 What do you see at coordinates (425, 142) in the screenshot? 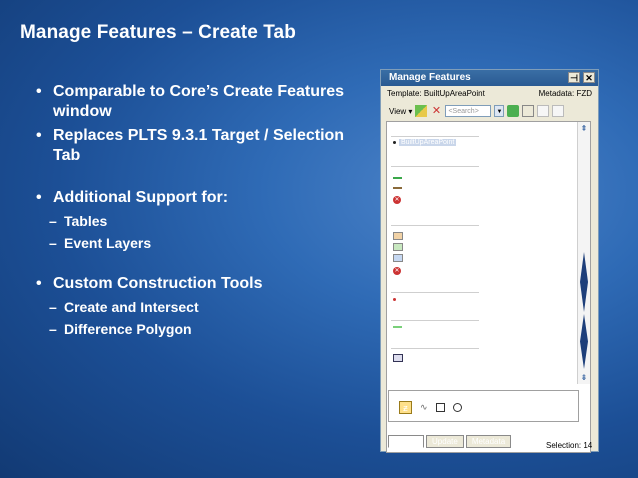
I see `list-item: BuiltUpAreaPoint` at bounding box center [425, 142].